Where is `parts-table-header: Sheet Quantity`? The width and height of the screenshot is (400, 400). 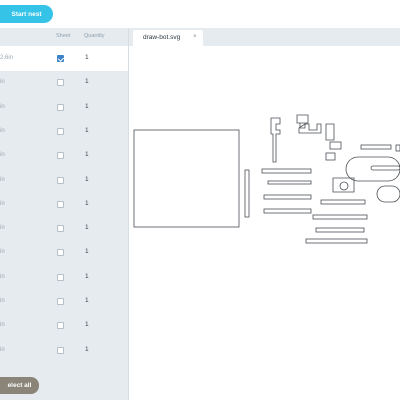
parts-table-header: Sheet Quantity is located at coordinates (64, 36).